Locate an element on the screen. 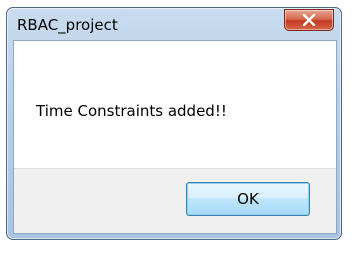 The height and width of the screenshot is (253, 355). ok-button: OK is located at coordinates (248, 199).